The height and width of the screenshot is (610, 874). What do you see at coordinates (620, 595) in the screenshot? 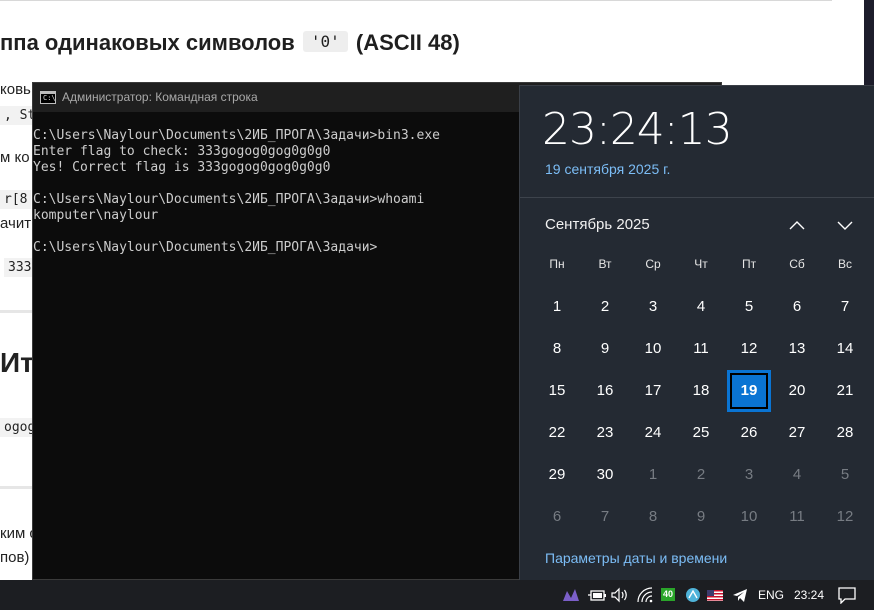
I see `volume-icon` at bounding box center [620, 595].